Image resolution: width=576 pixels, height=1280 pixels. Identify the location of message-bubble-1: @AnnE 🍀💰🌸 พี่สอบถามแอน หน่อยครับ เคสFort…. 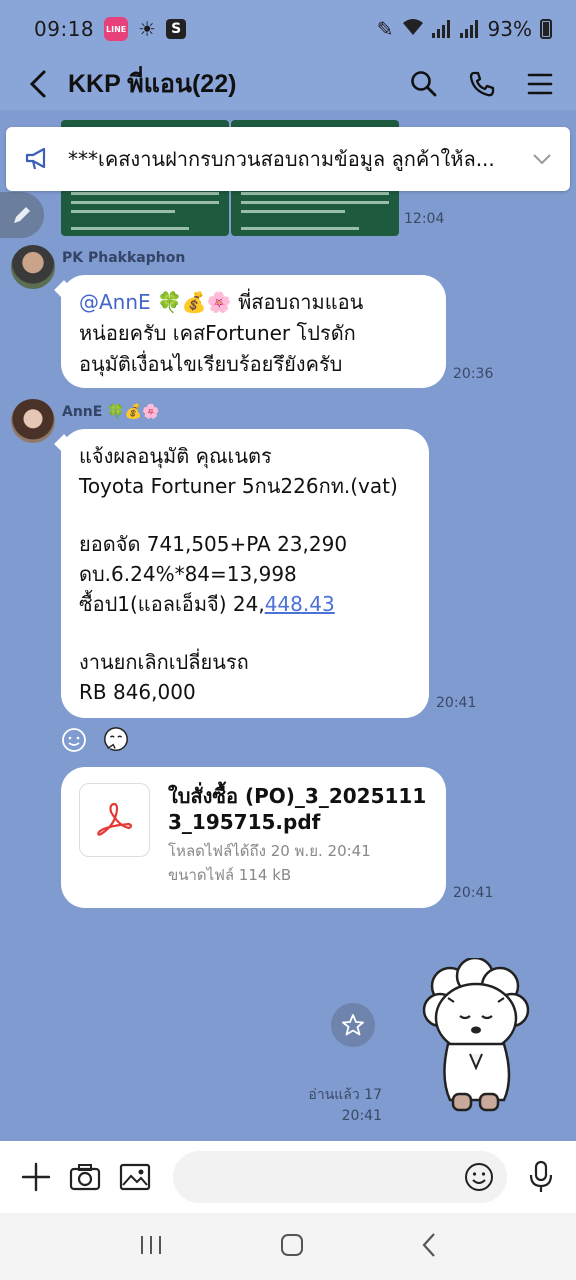
(253, 331).